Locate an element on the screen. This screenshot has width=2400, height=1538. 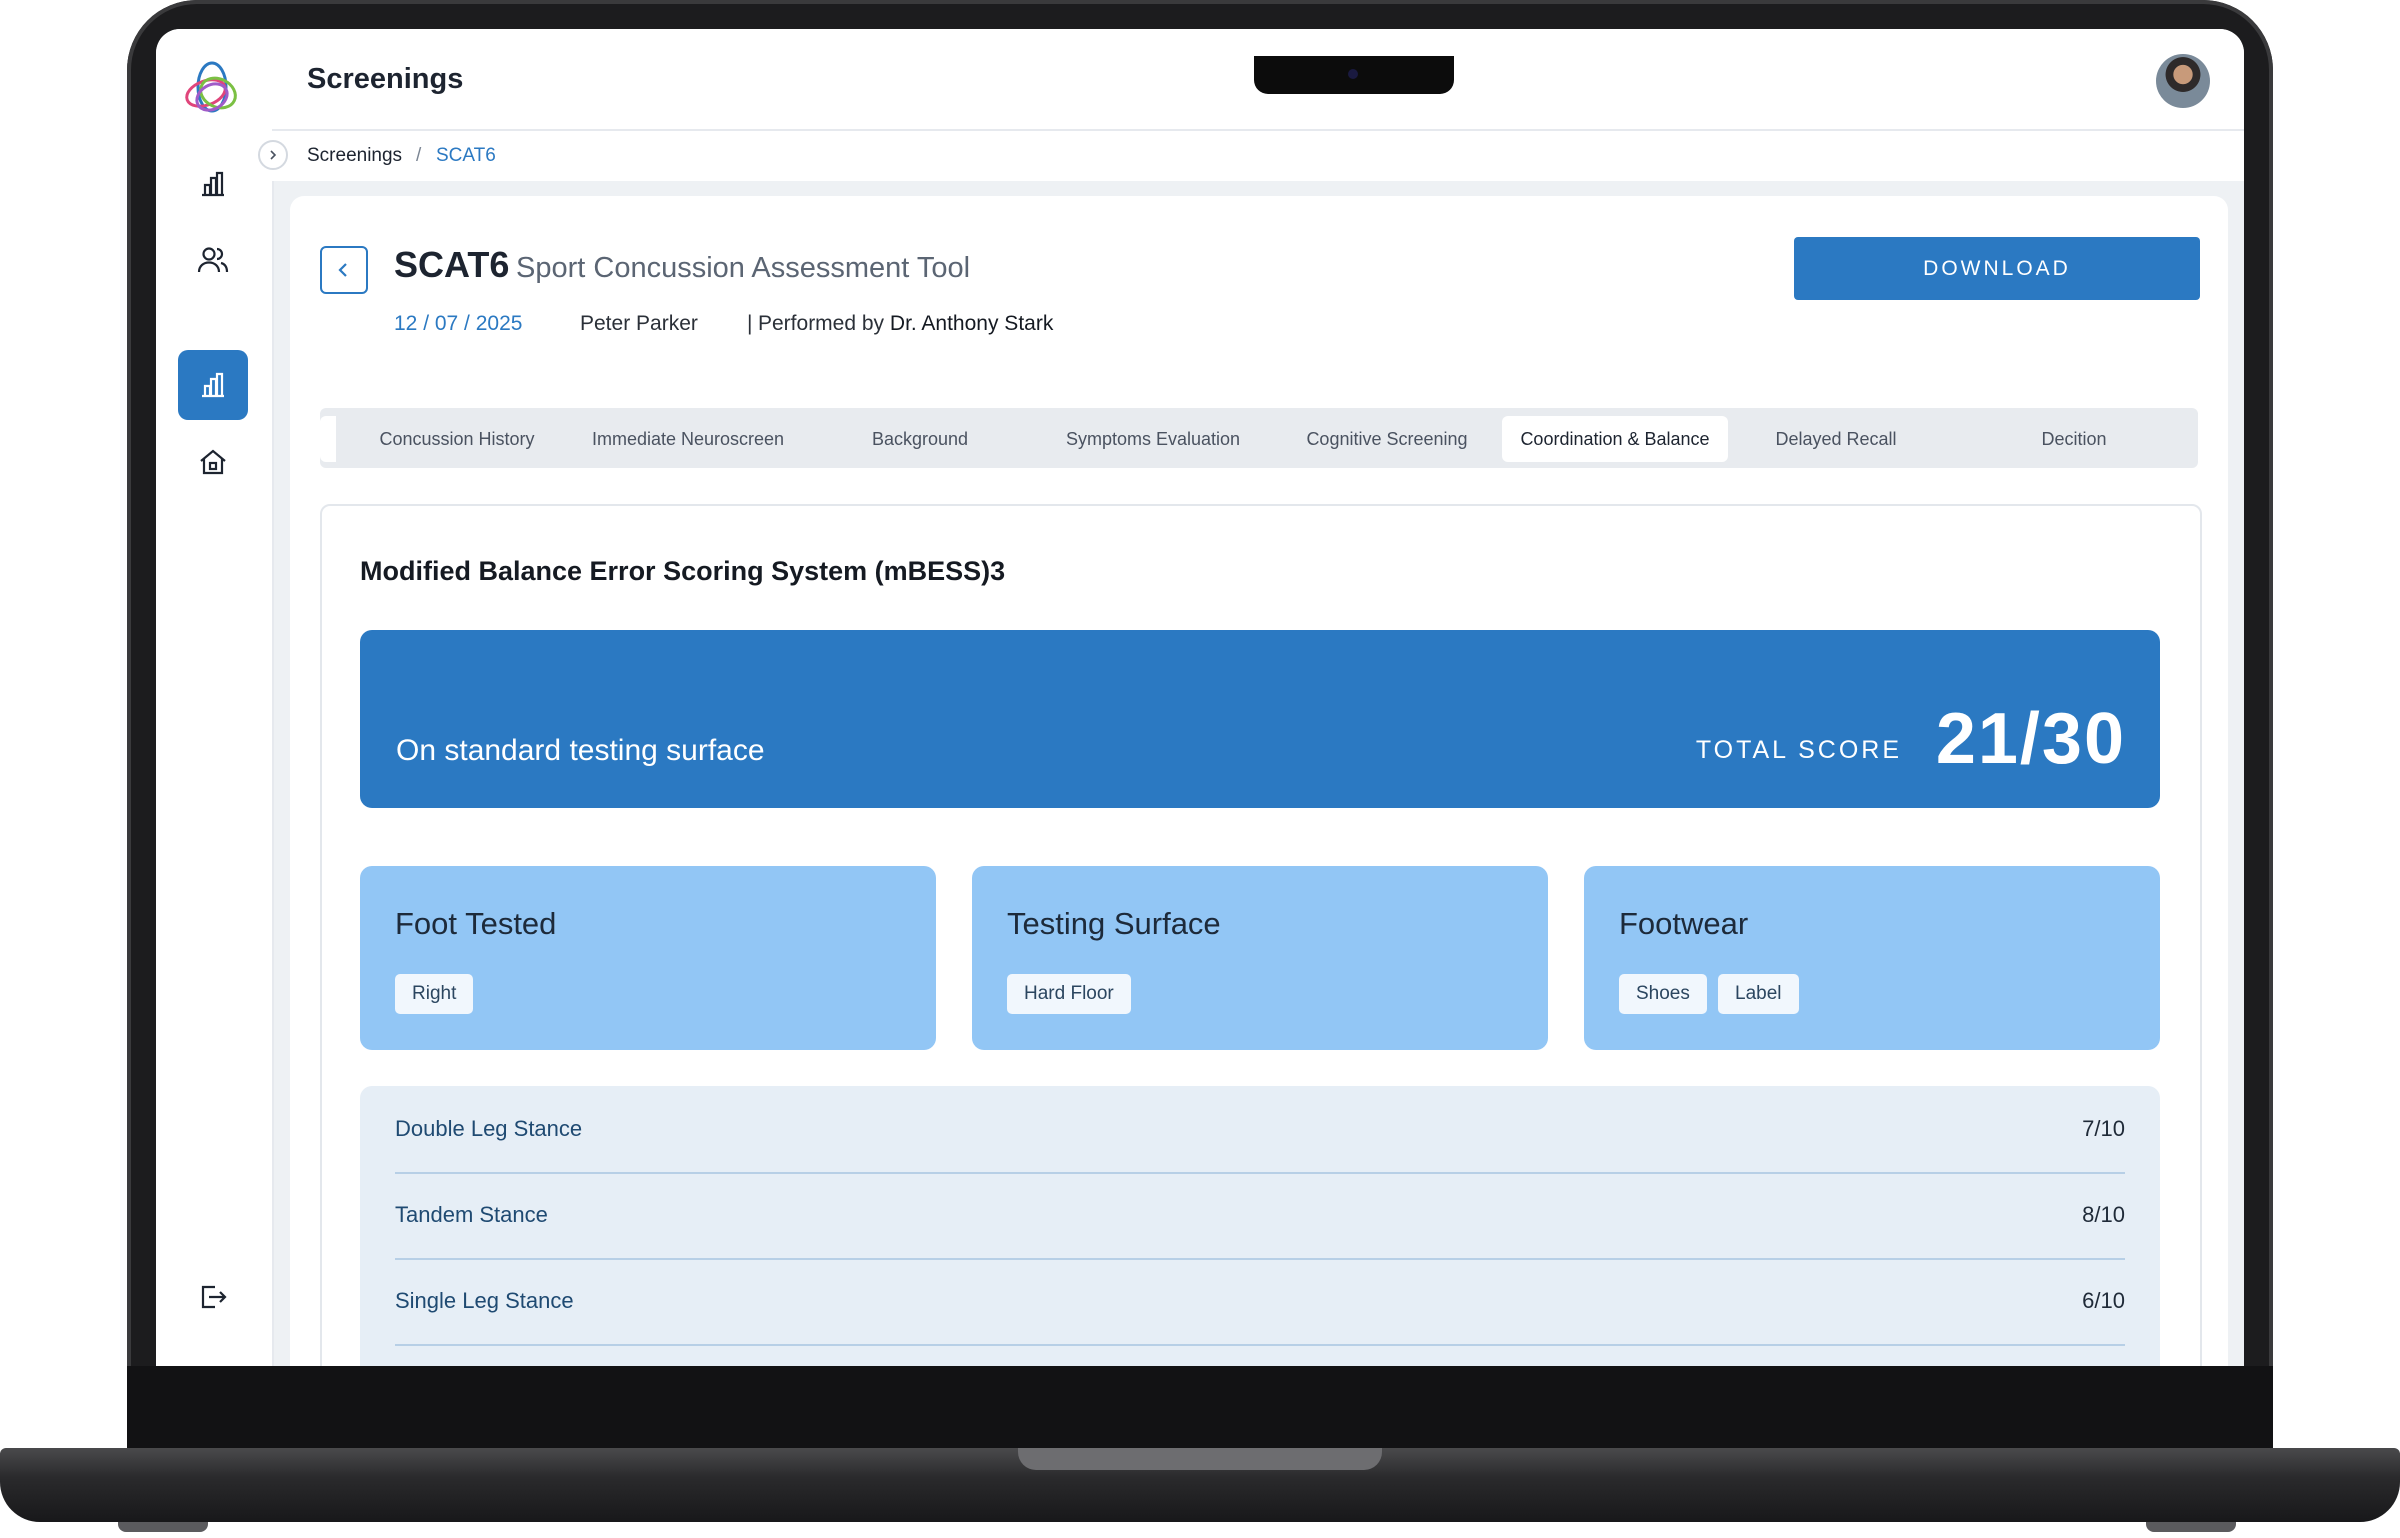
total-score-label: TOTAL SCORE is located at coordinates (1798, 750).